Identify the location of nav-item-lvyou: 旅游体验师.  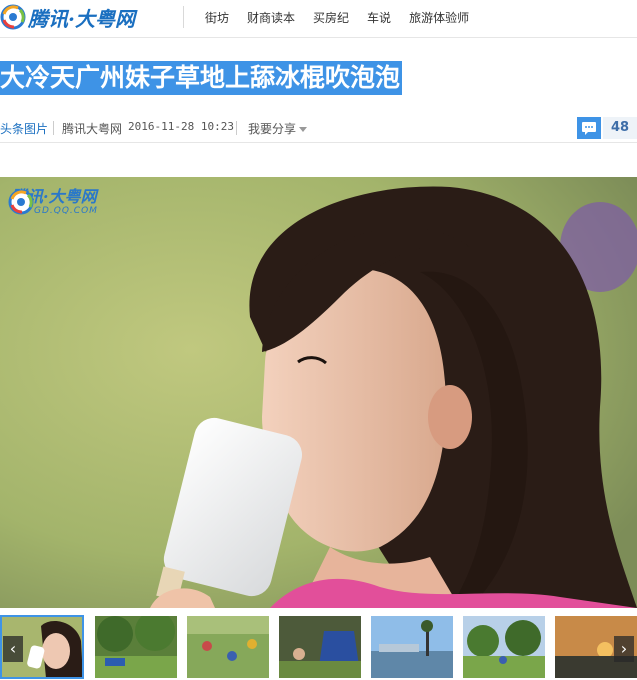
(439, 17).